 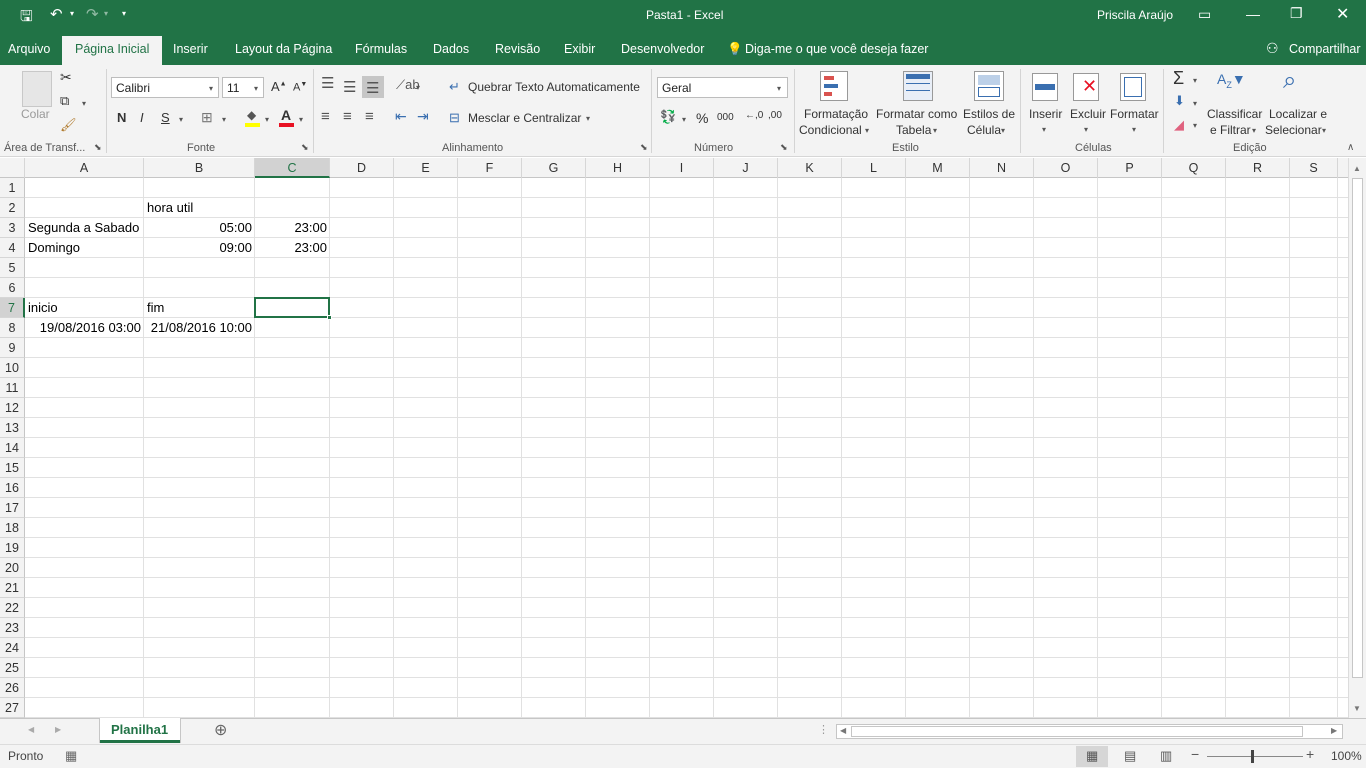 What do you see at coordinates (12, 288) in the screenshot?
I see `row-header-6: 6` at bounding box center [12, 288].